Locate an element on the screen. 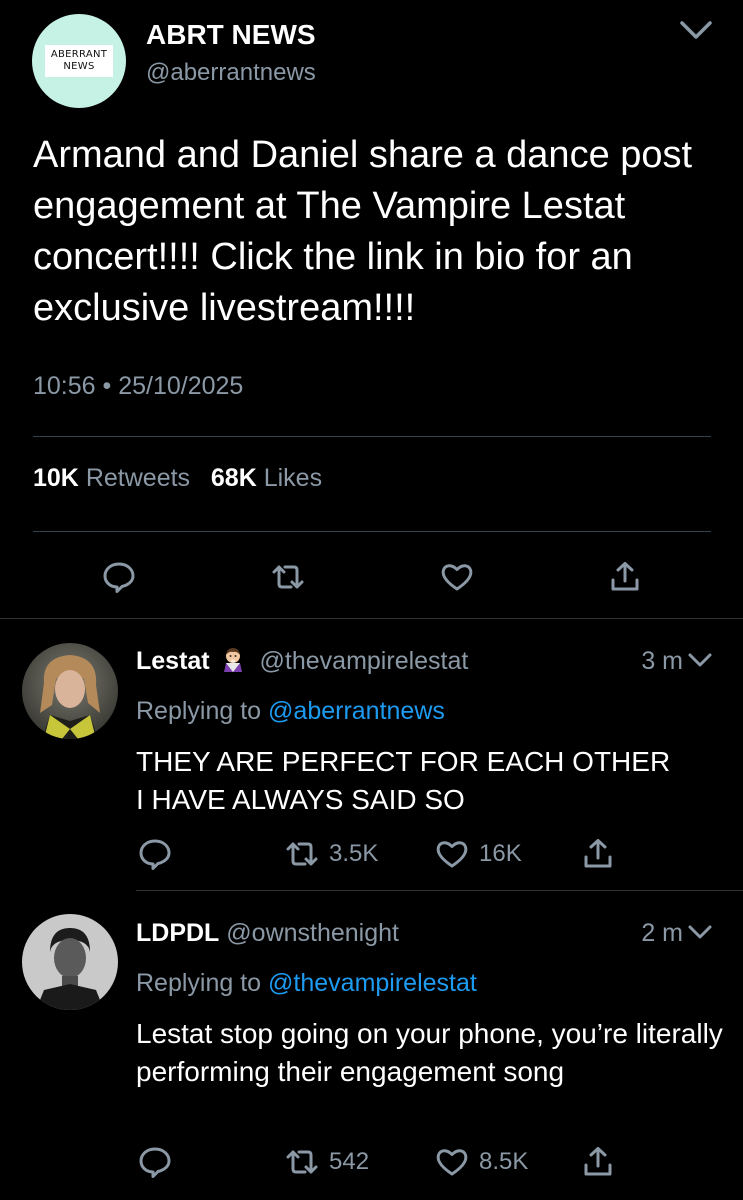 The height and width of the screenshot is (1200, 743). retweet-button: 542 is located at coordinates (327, 1162).